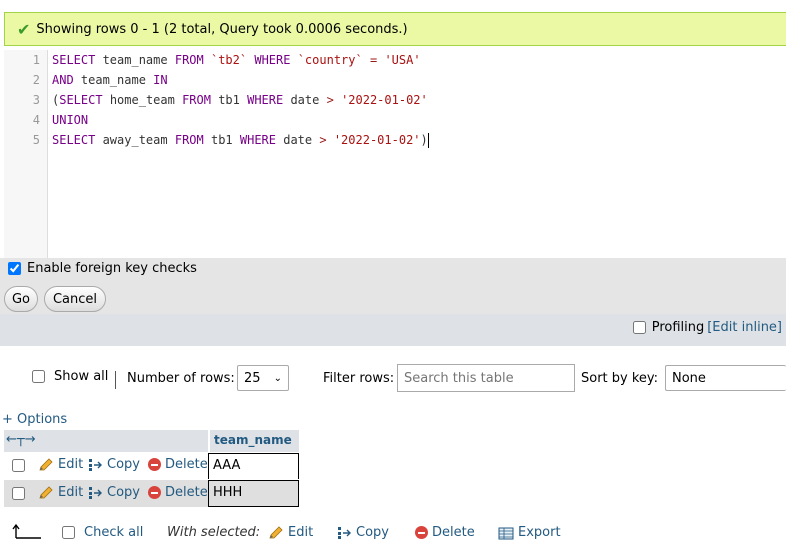  Describe the element at coordinates (227, 465) in the screenshot. I see `cell-value: AAA` at that location.